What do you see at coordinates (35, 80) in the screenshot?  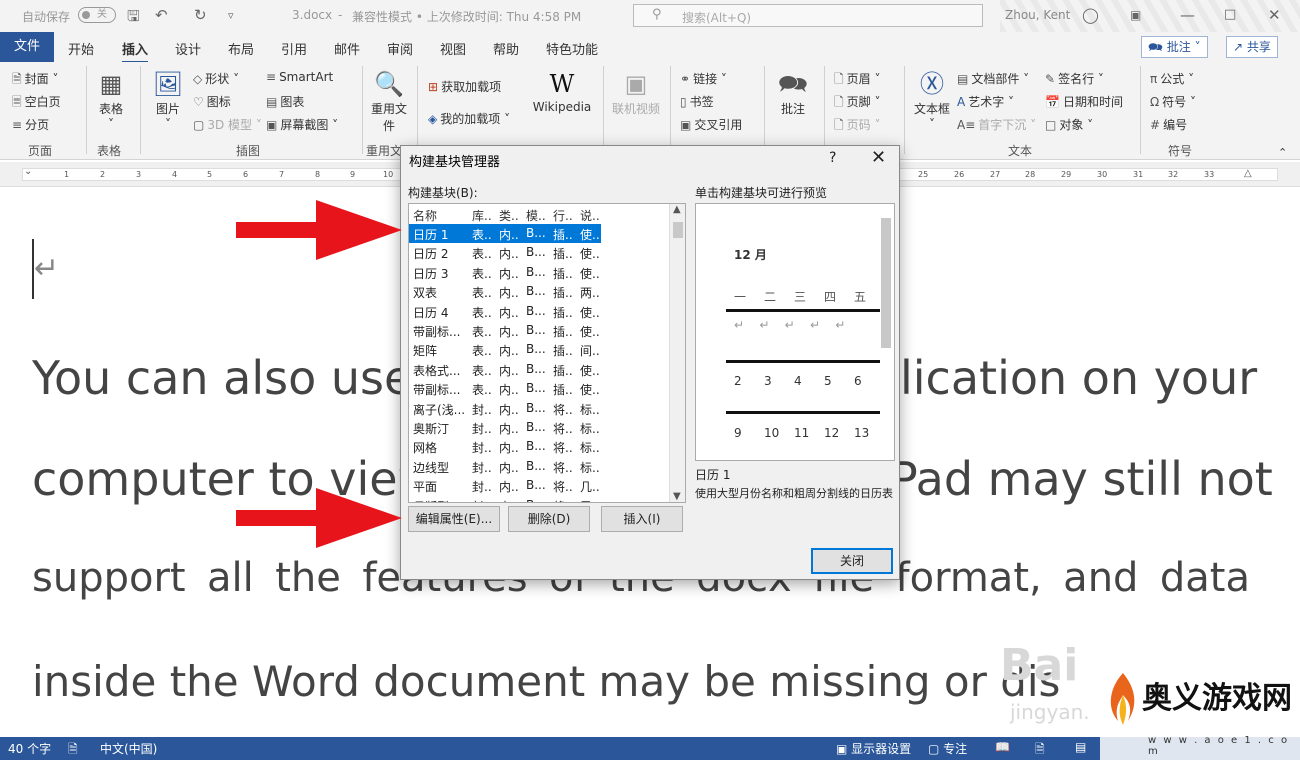 I see `cover-page-button: 🗎 封面 ˅` at bounding box center [35, 80].